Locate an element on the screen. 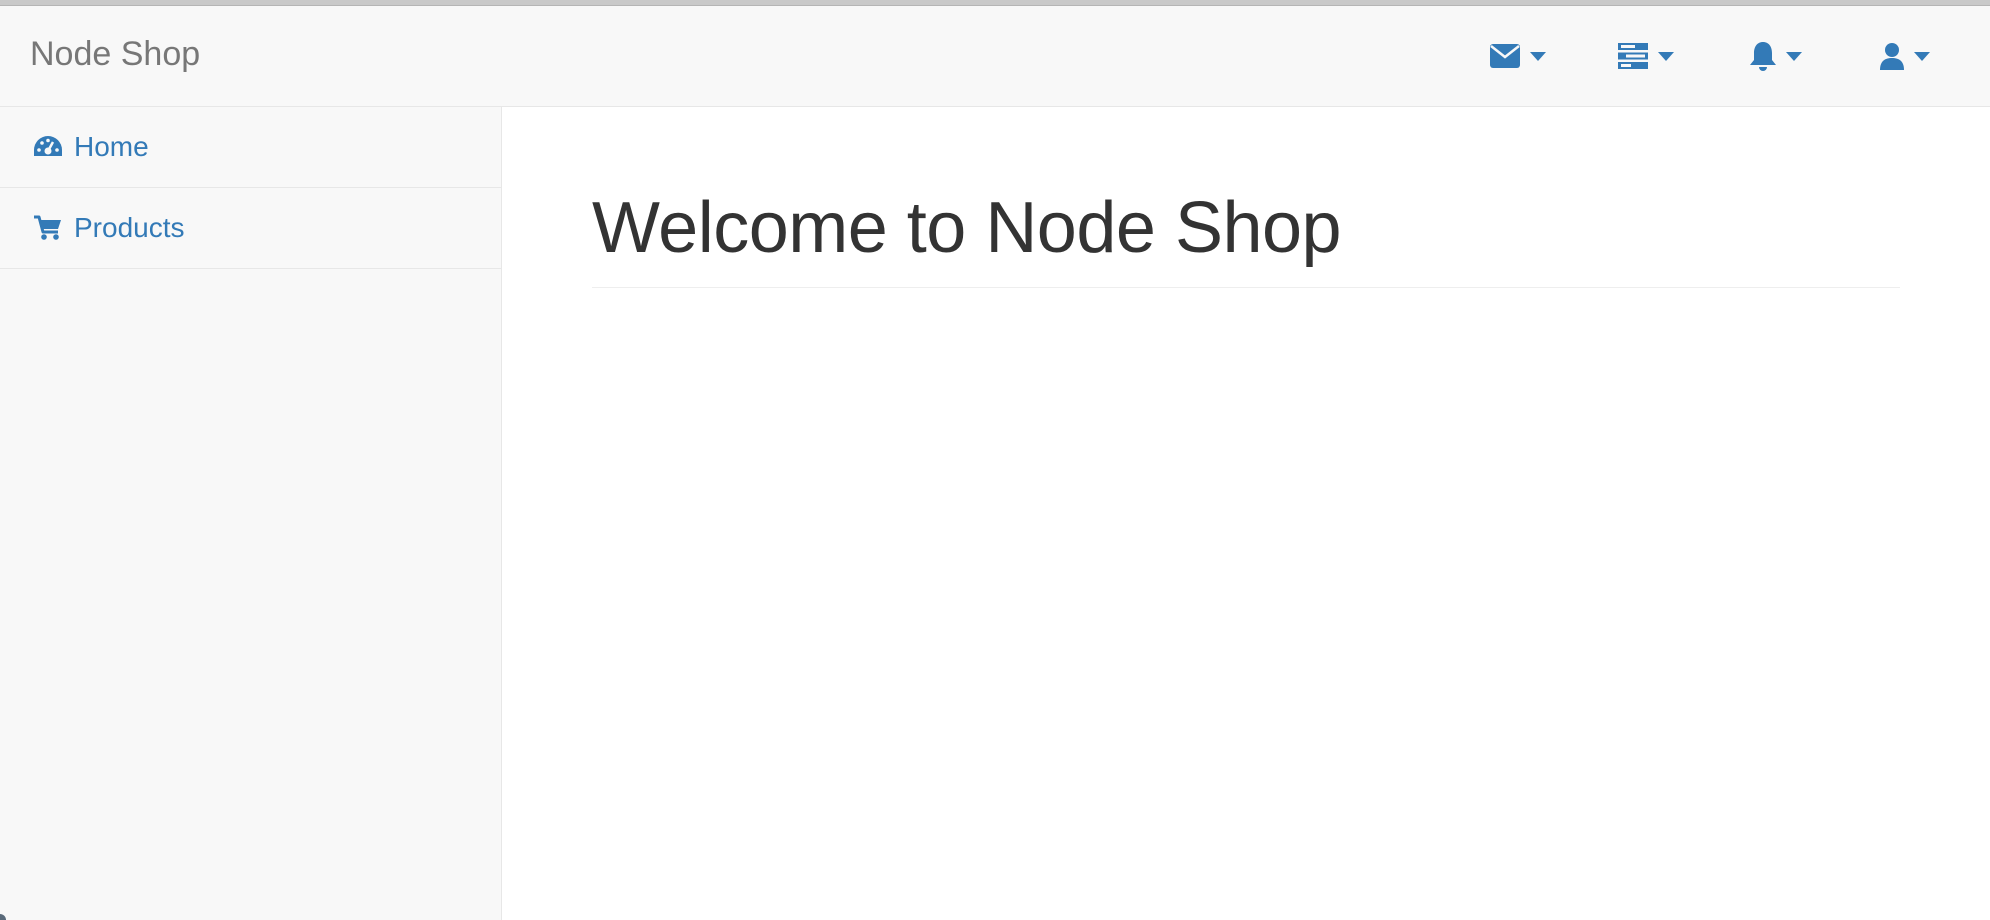  user-dropdown-toggle is located at coordinates (1905, 56).